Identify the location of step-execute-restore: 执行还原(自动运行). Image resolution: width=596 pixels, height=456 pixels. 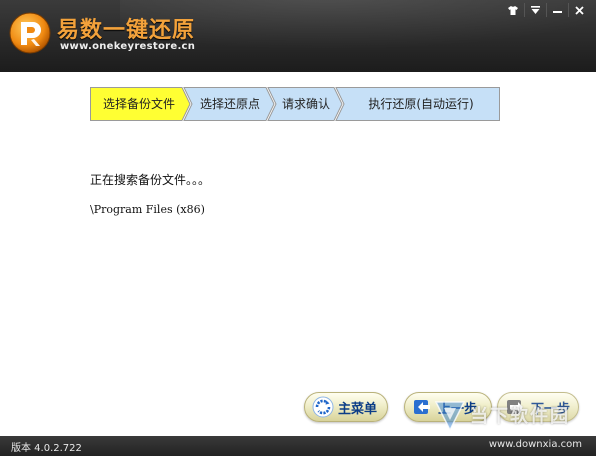
(421, 104).